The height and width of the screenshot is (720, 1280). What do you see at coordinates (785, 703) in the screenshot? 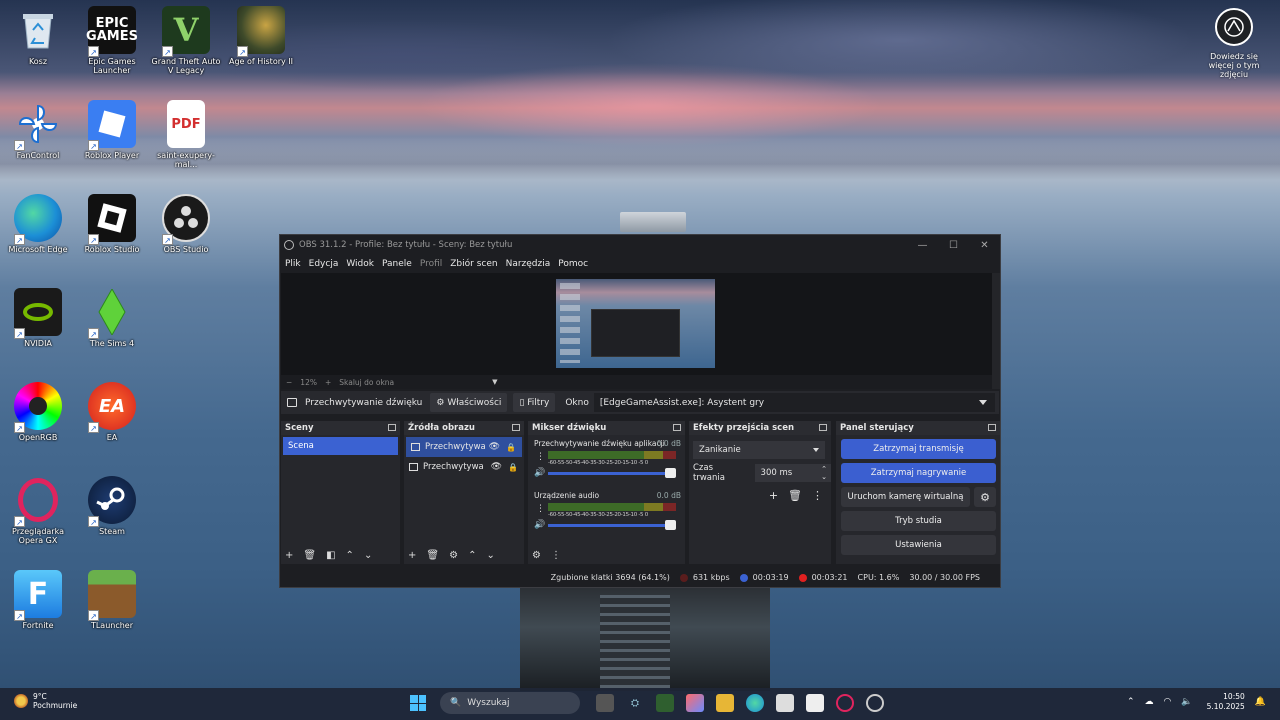
I see `store-taskbar-icon` at bounding box center [785, 703].